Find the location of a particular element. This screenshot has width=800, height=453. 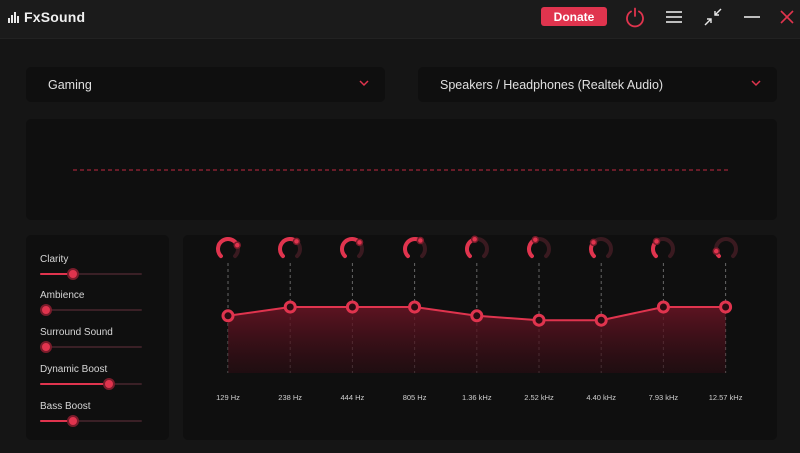

clarity-slider-handle is located at coordinates (73, 274).